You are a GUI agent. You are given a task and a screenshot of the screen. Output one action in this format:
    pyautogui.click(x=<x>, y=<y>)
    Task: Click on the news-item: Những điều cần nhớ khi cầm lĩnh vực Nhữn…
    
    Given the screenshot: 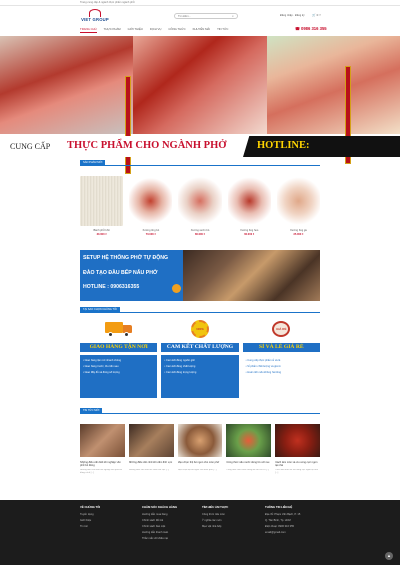 What is the action you would take?
    pyautogui.click(x=151, y=457)
    